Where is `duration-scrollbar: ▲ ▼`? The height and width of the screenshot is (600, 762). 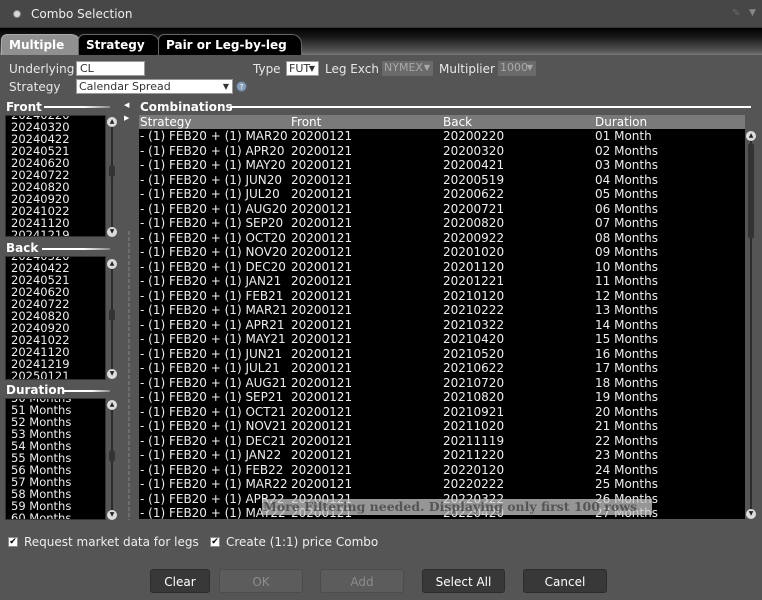 duration-scrollbar: ▲ ▼ is located at coordinates (112, 460).